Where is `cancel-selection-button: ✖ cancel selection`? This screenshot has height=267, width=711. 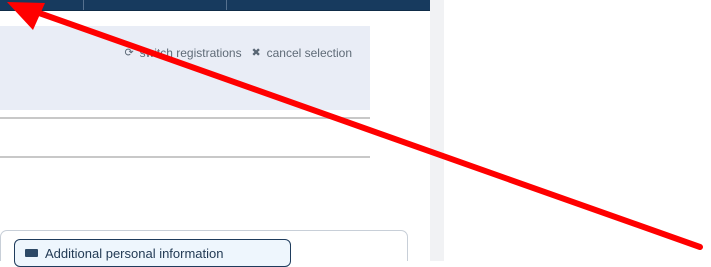
cancel-selection-button: ✖ cancel selection is located at coordinates (302, 53).